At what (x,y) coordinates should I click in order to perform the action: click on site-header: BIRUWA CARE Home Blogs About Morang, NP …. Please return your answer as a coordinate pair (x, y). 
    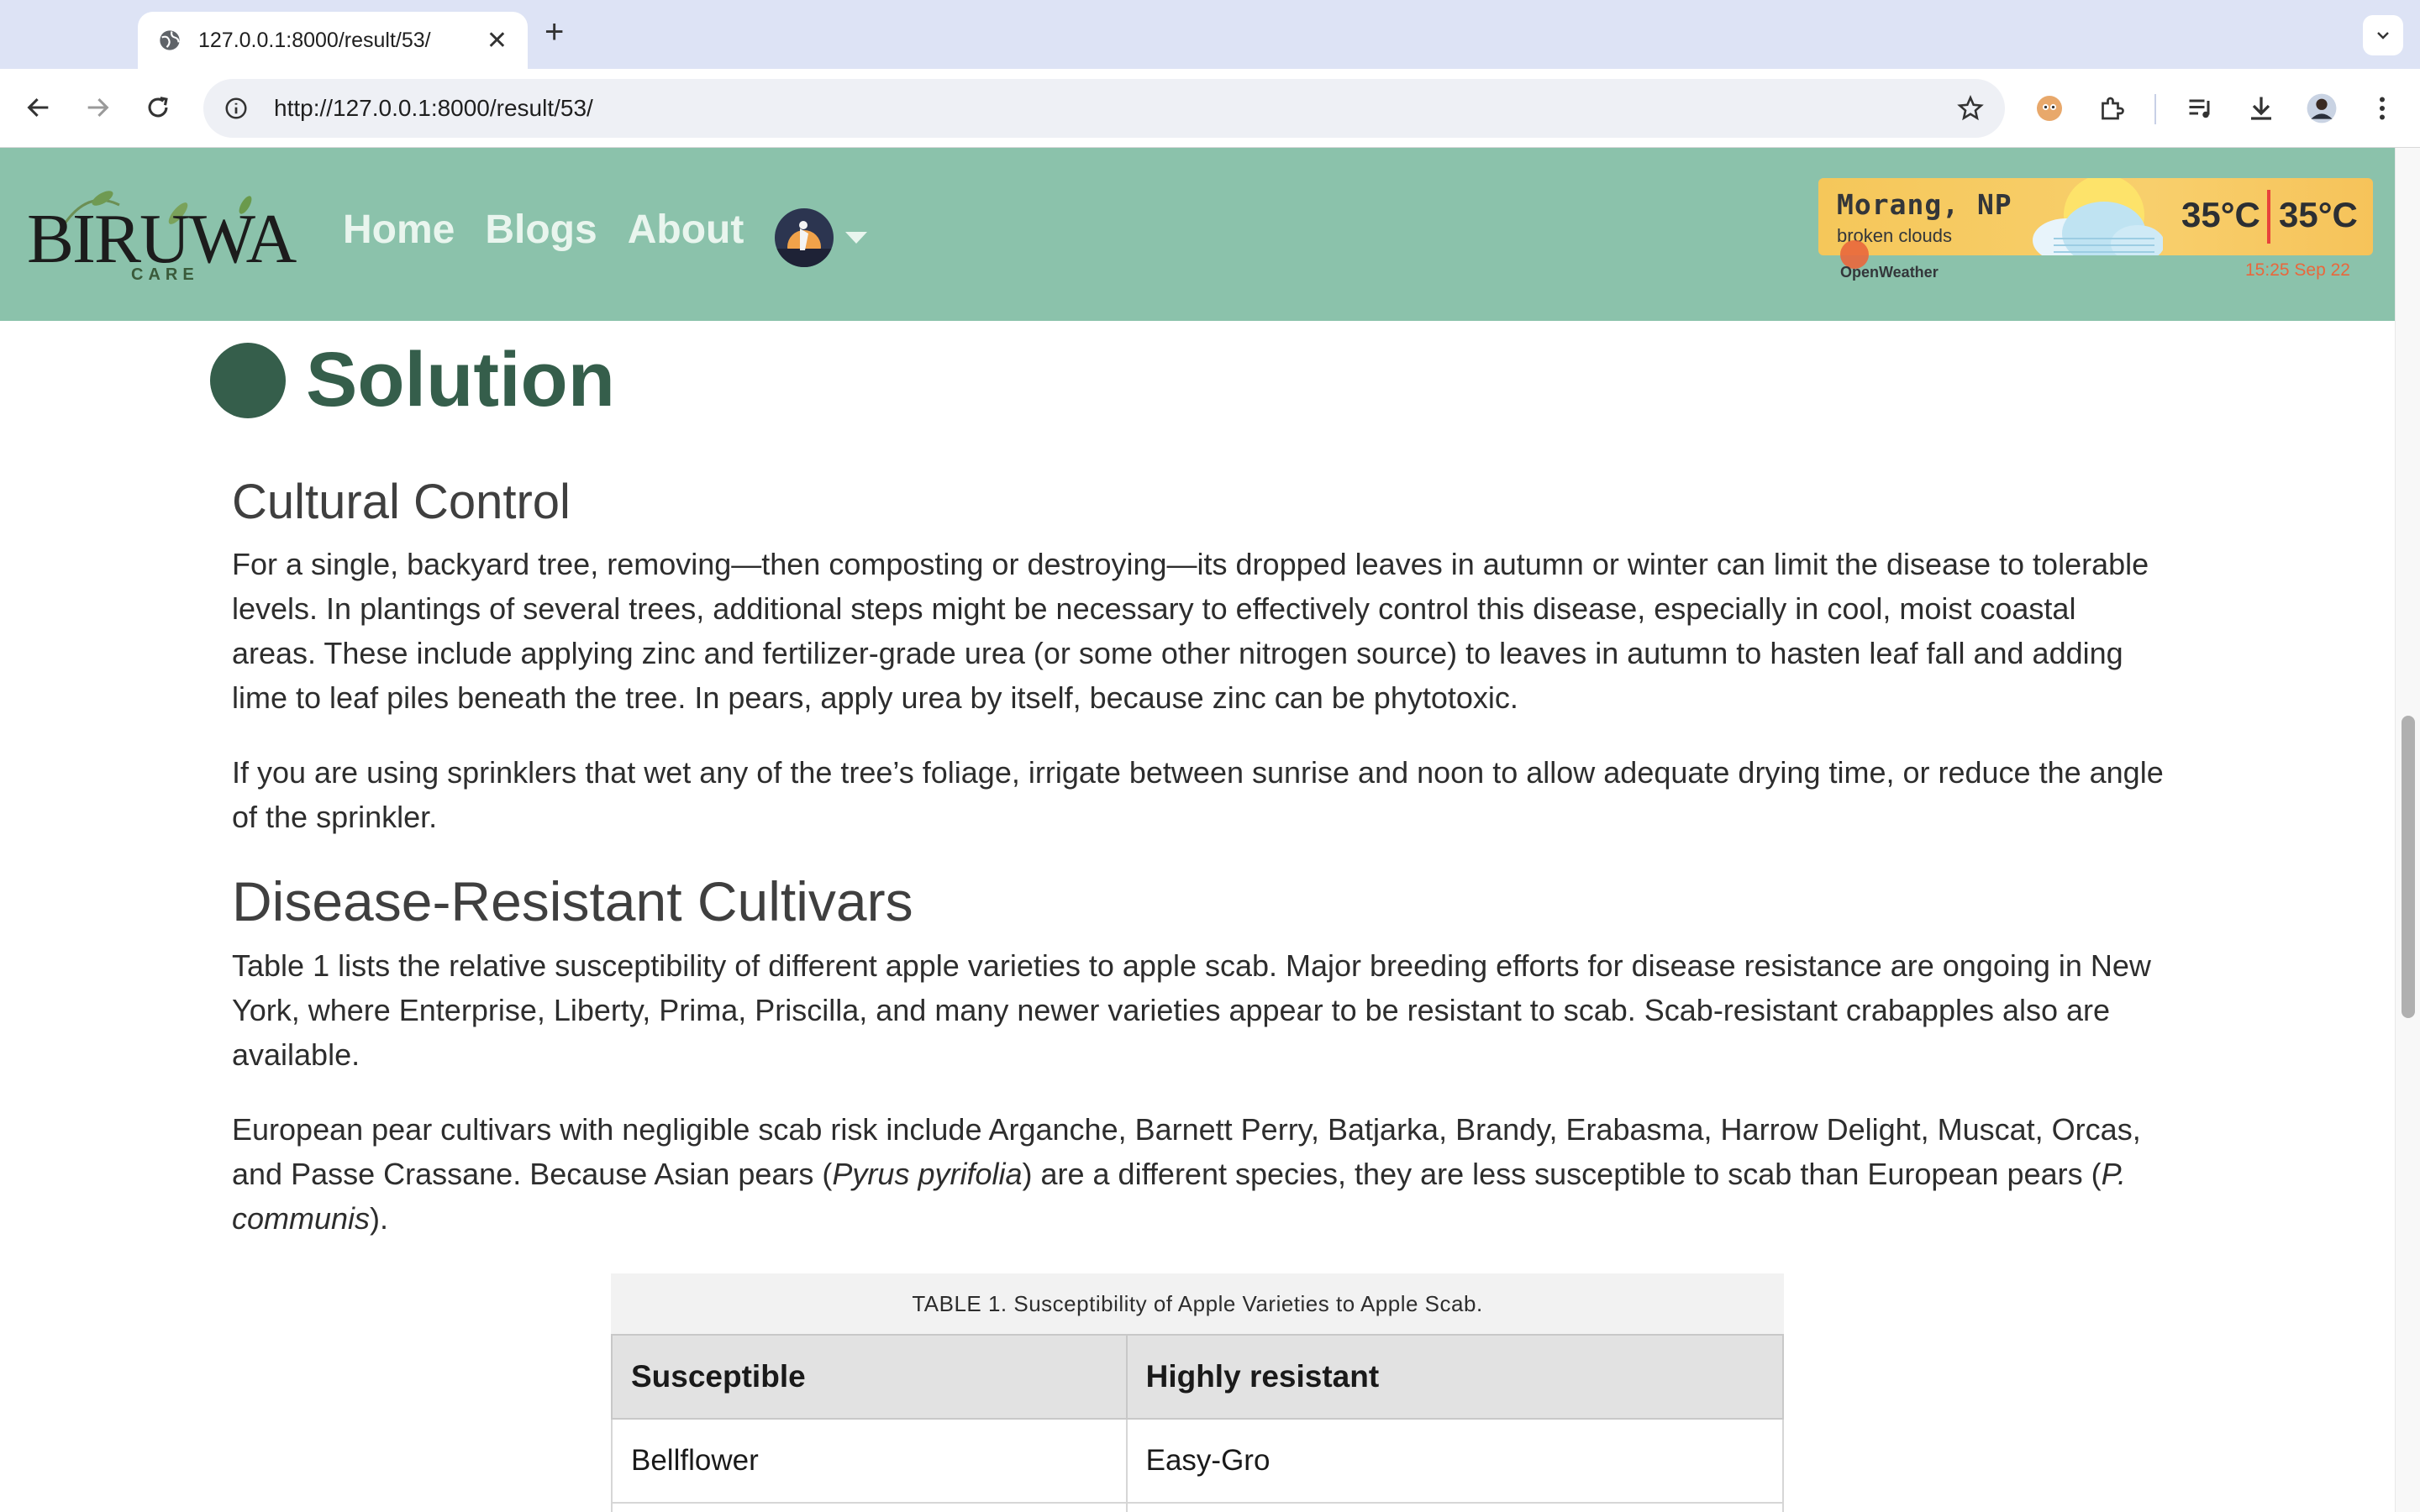
    Looking at the image, I should click on (1197, 234).